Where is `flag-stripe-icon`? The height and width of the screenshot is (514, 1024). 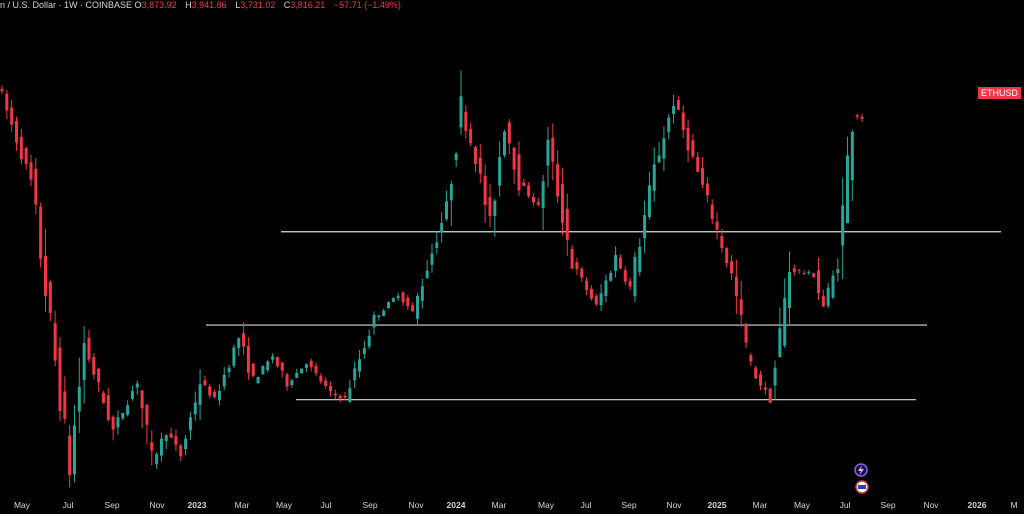 flag-stripe-icon is located at coordinates (862, 487).